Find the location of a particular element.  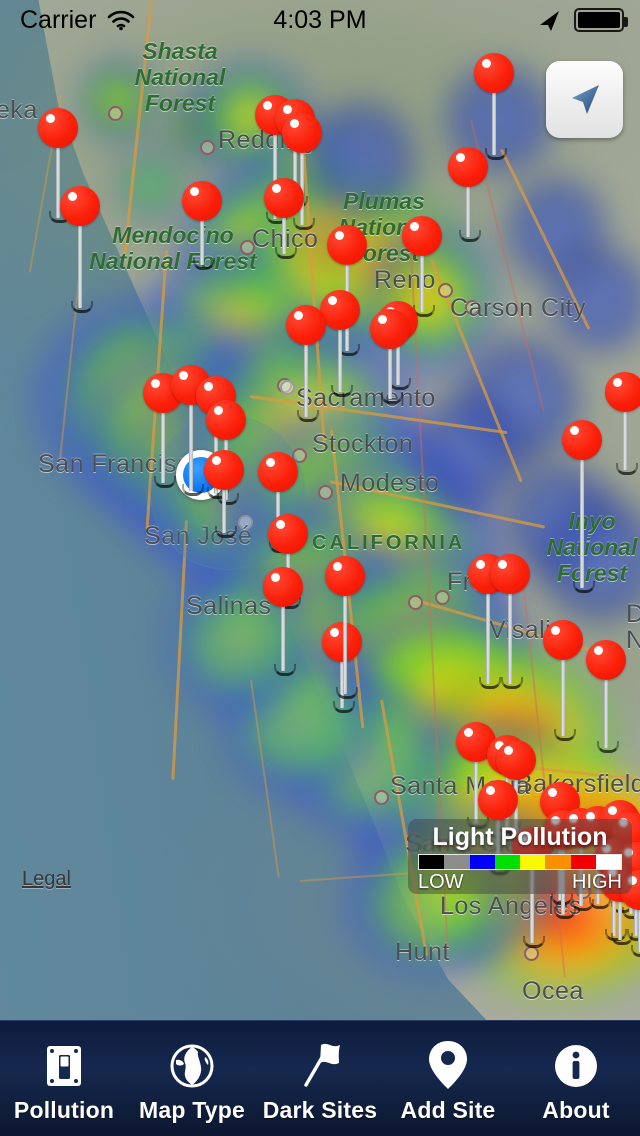

tab-dark-sites: Dark Sites is located at coordinates (320, 1078).